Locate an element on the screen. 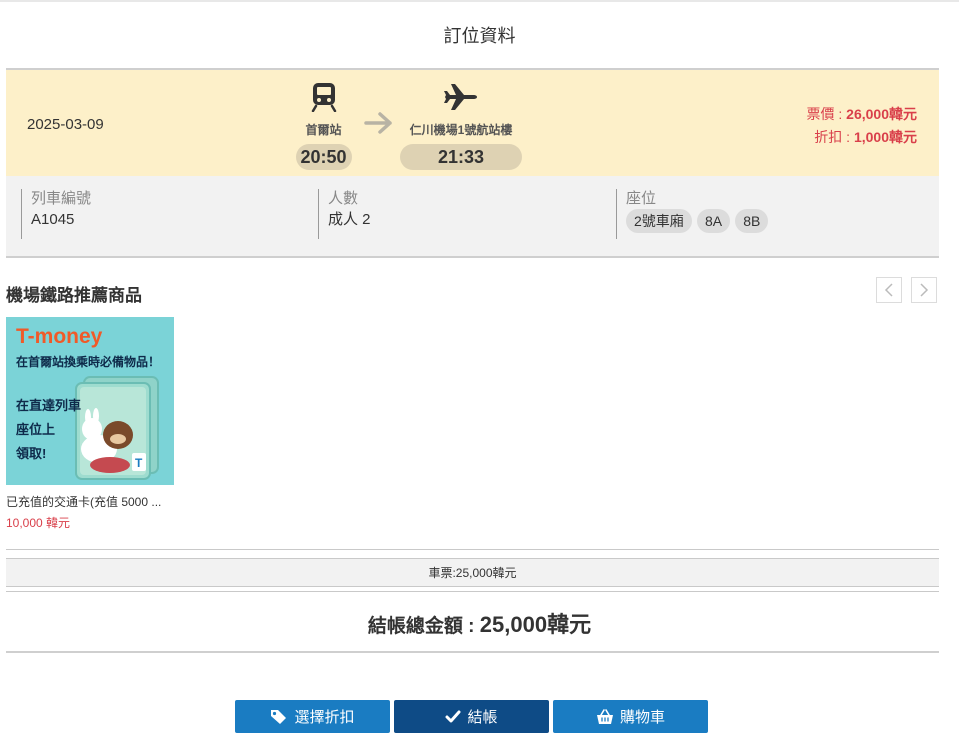 Image resolution: width=959 pixels, height=743 pixels. tag-icon is located at coordinates (279, 716).